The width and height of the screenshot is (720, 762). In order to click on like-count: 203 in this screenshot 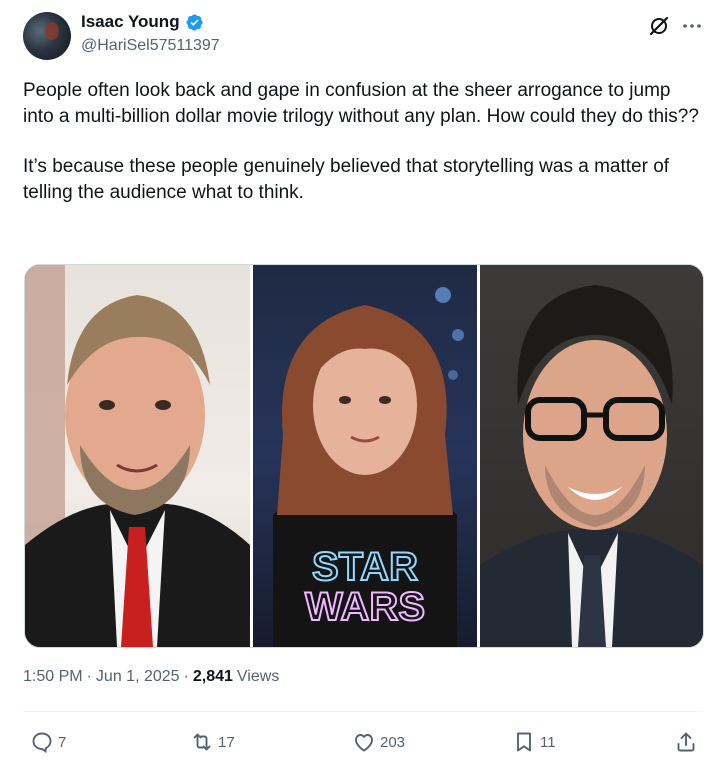, I will do `click(393, 742)`.